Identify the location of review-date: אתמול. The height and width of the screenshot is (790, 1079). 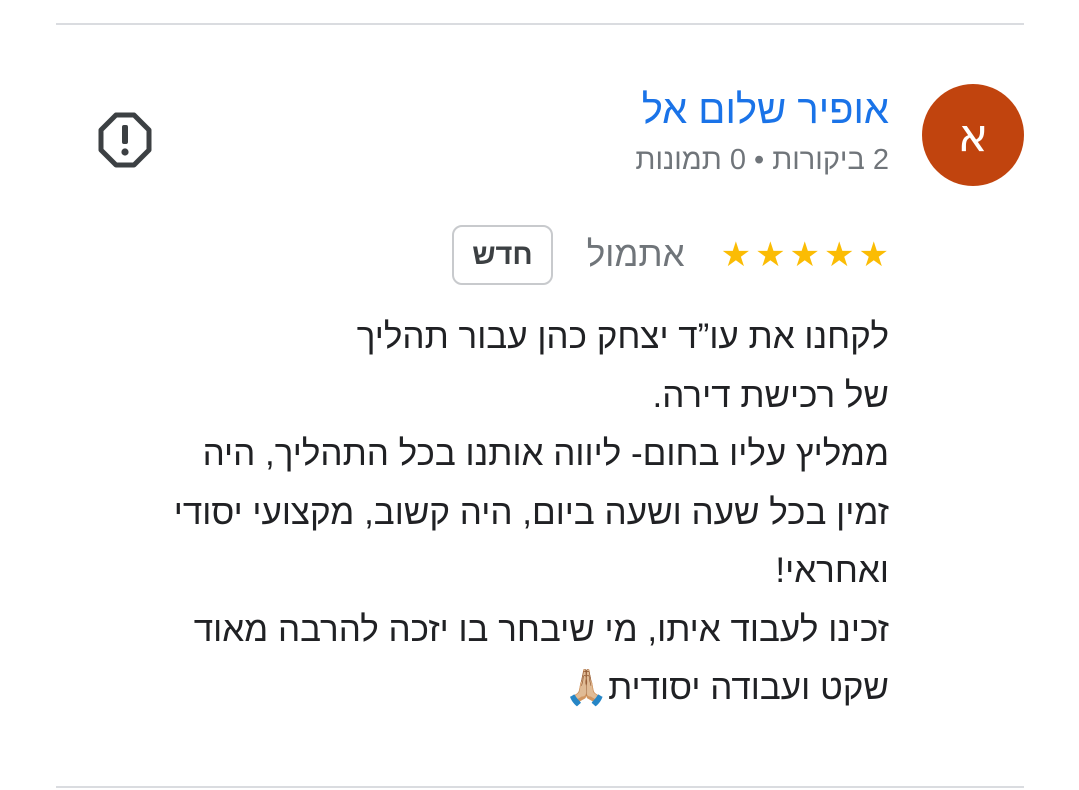
(635, 254).